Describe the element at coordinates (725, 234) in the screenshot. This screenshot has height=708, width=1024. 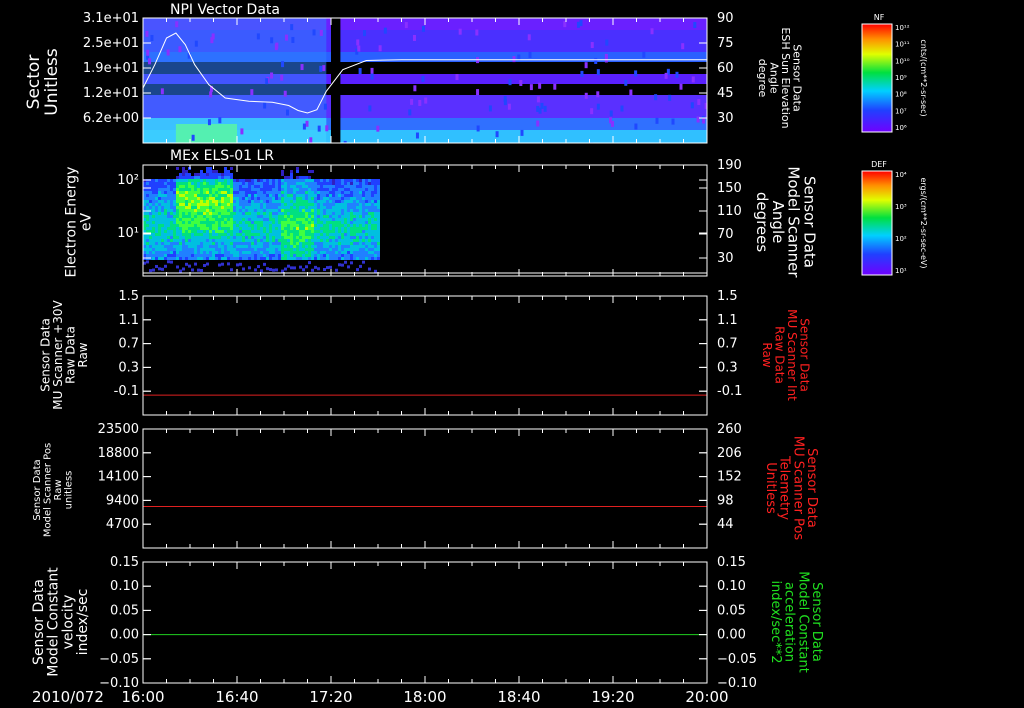
I see `y-tick-label: 70` at that location.